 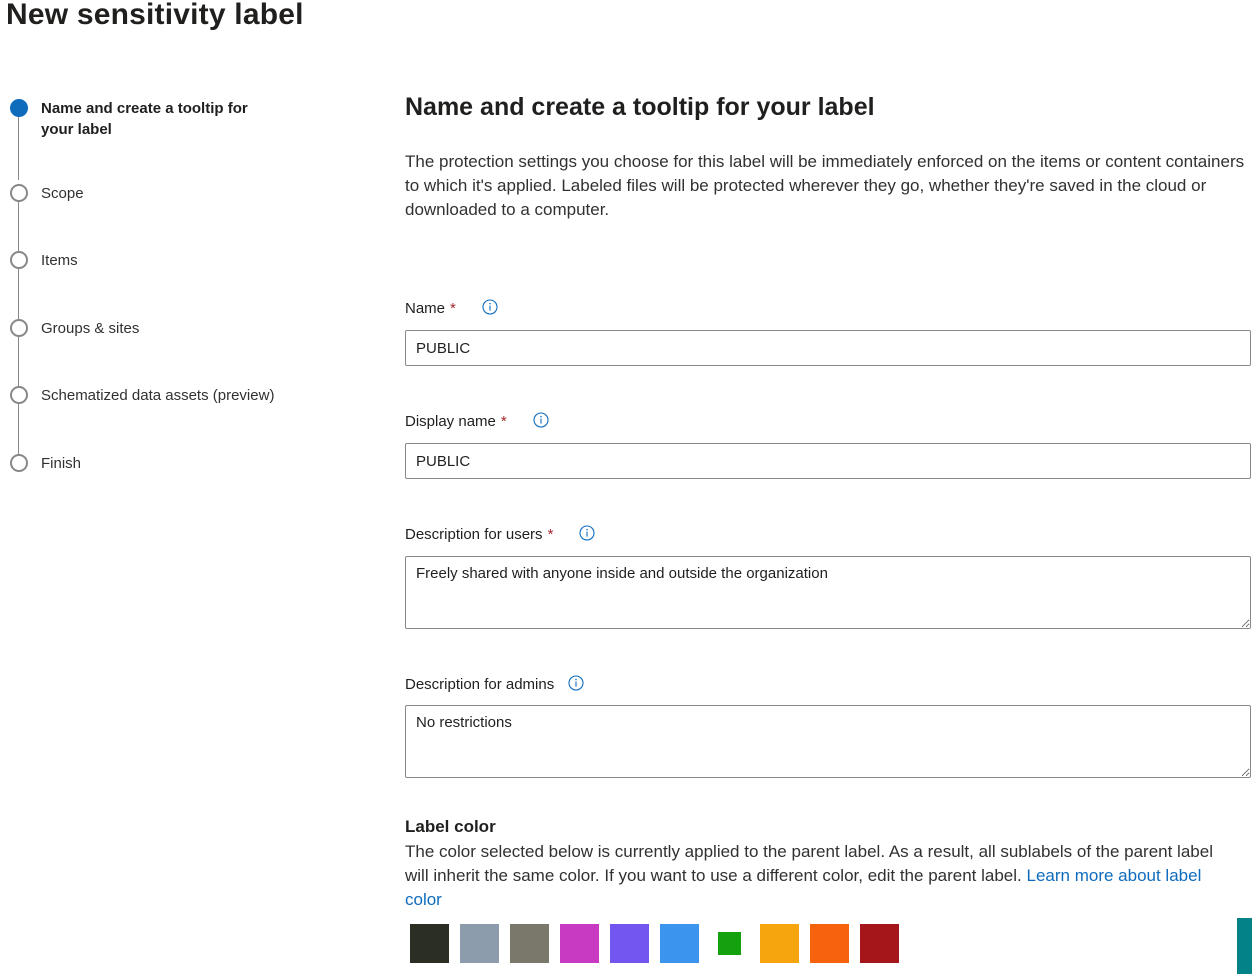 What do you see at coordinates (59, 260) in the screenshot?
I see `step-items: Items` at bounding box center [59, 260].